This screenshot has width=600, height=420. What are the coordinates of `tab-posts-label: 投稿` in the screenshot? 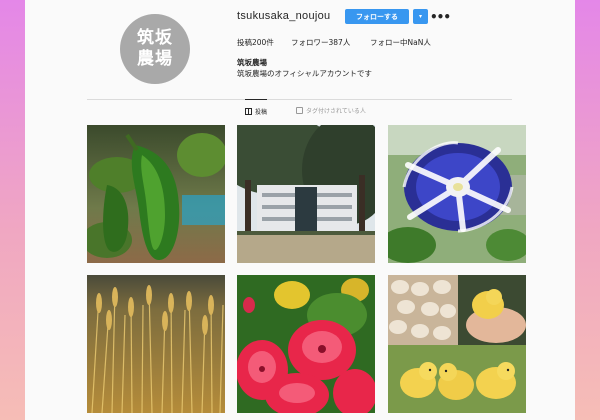 It's located at (261, 112).